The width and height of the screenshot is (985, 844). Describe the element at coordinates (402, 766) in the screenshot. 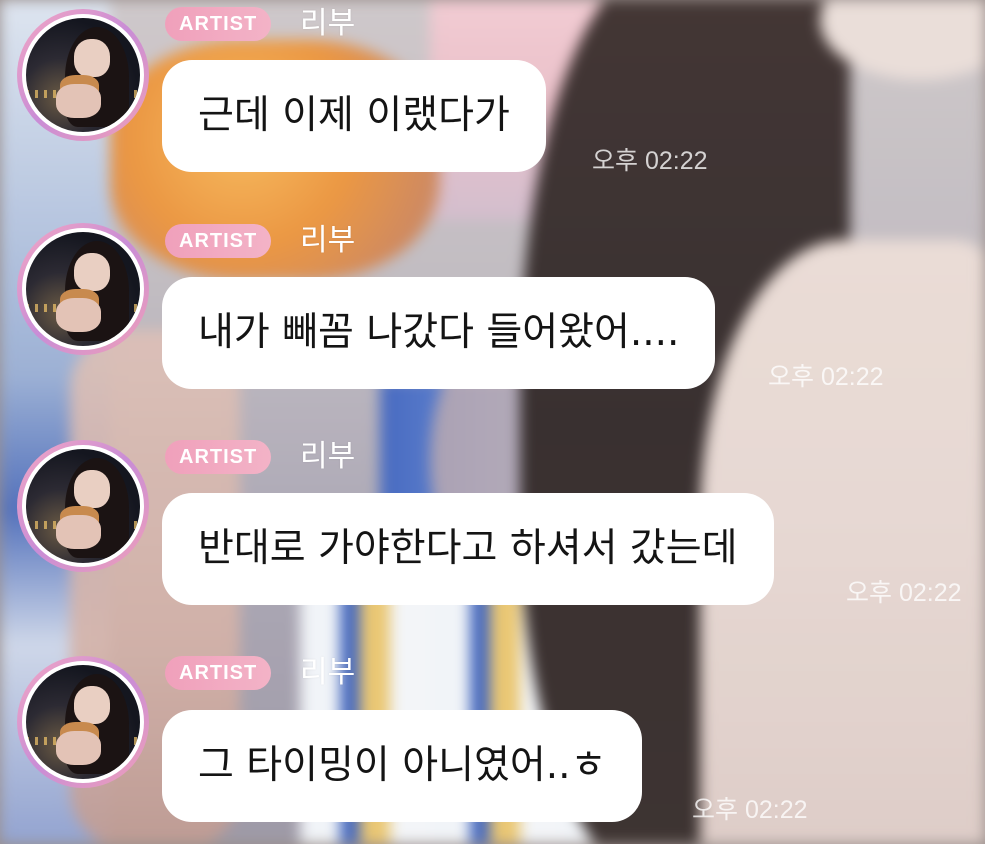

I see `message-bubble: 그 타이밍이 아니였어..ㅎ` at that location.